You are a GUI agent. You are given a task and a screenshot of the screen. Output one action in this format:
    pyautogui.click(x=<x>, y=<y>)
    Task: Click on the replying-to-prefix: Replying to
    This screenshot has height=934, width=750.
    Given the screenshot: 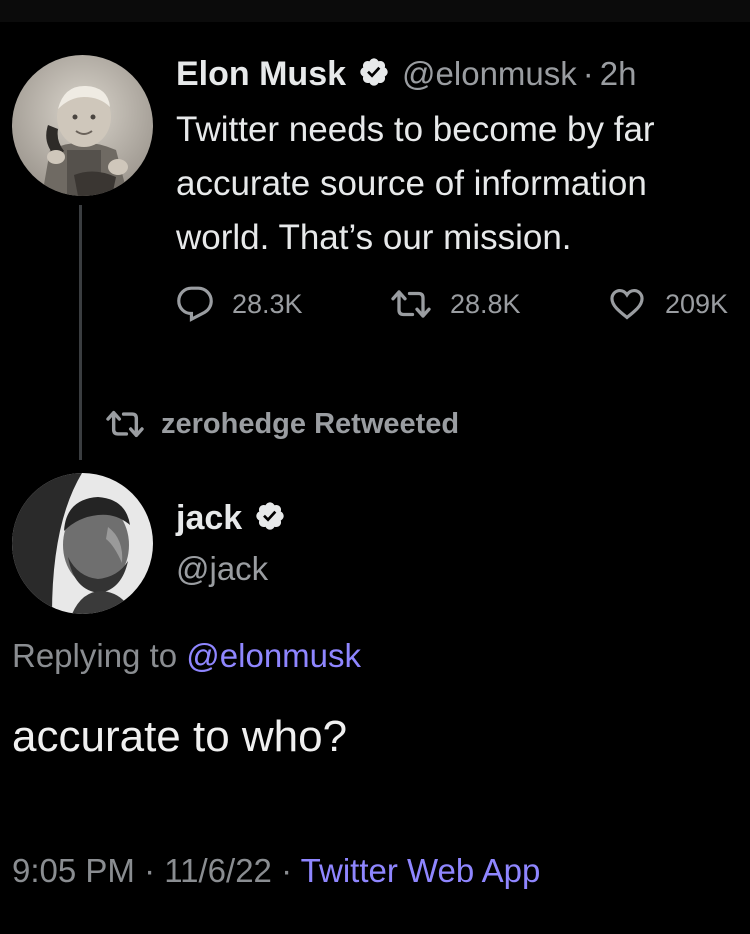 What is the action you would take?
    pyautogui.click(x=95, y=655)
    